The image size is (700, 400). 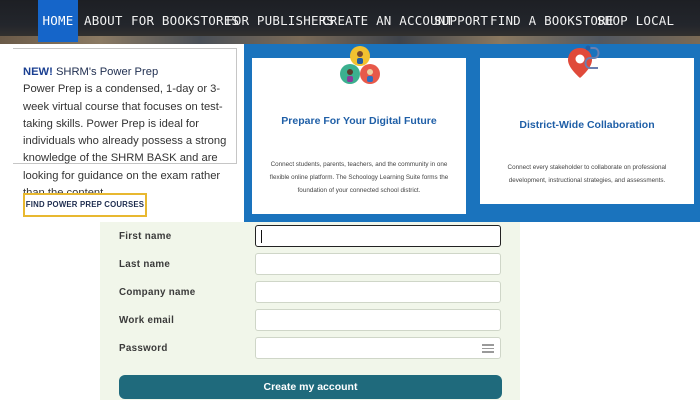 What do you see at coordinates (143, 348) in the screenshot?
I see `password-label: Password` at bounding box center [143, 348].